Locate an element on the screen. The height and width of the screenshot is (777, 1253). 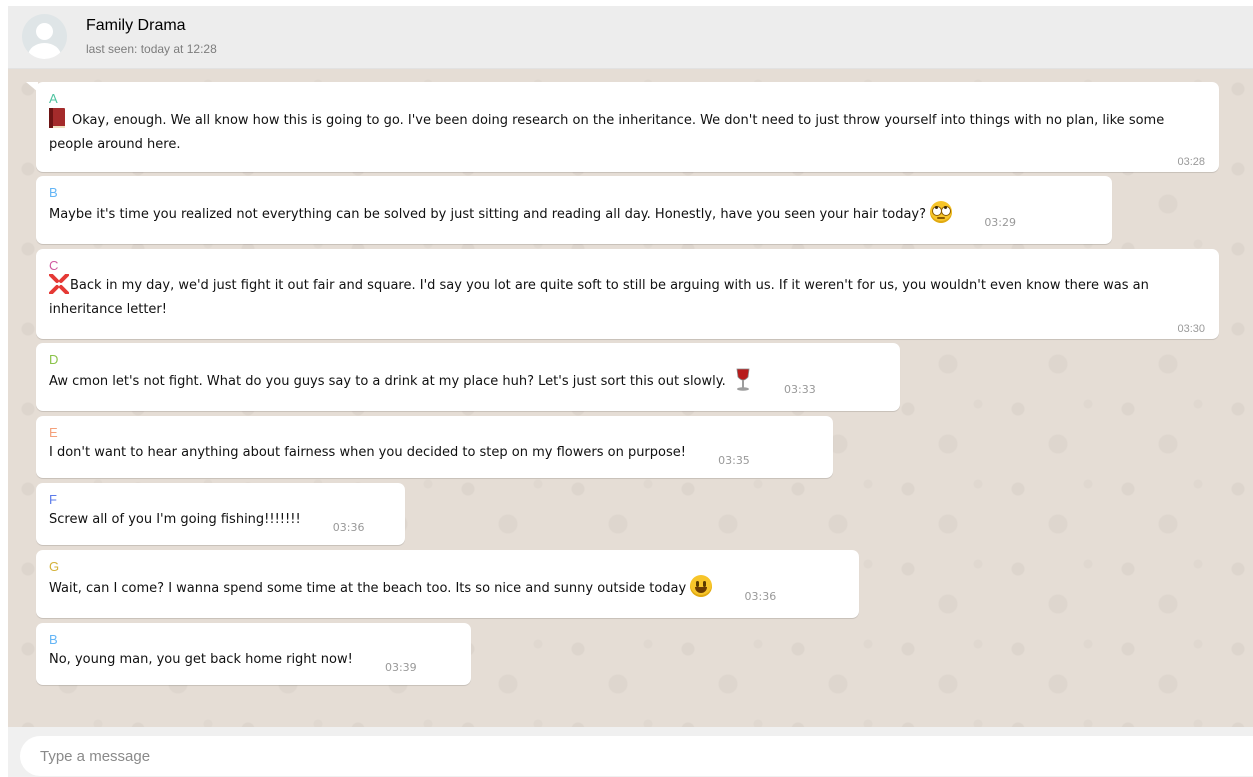
message-time: 03:30 is located at coordinates (1191, 329).